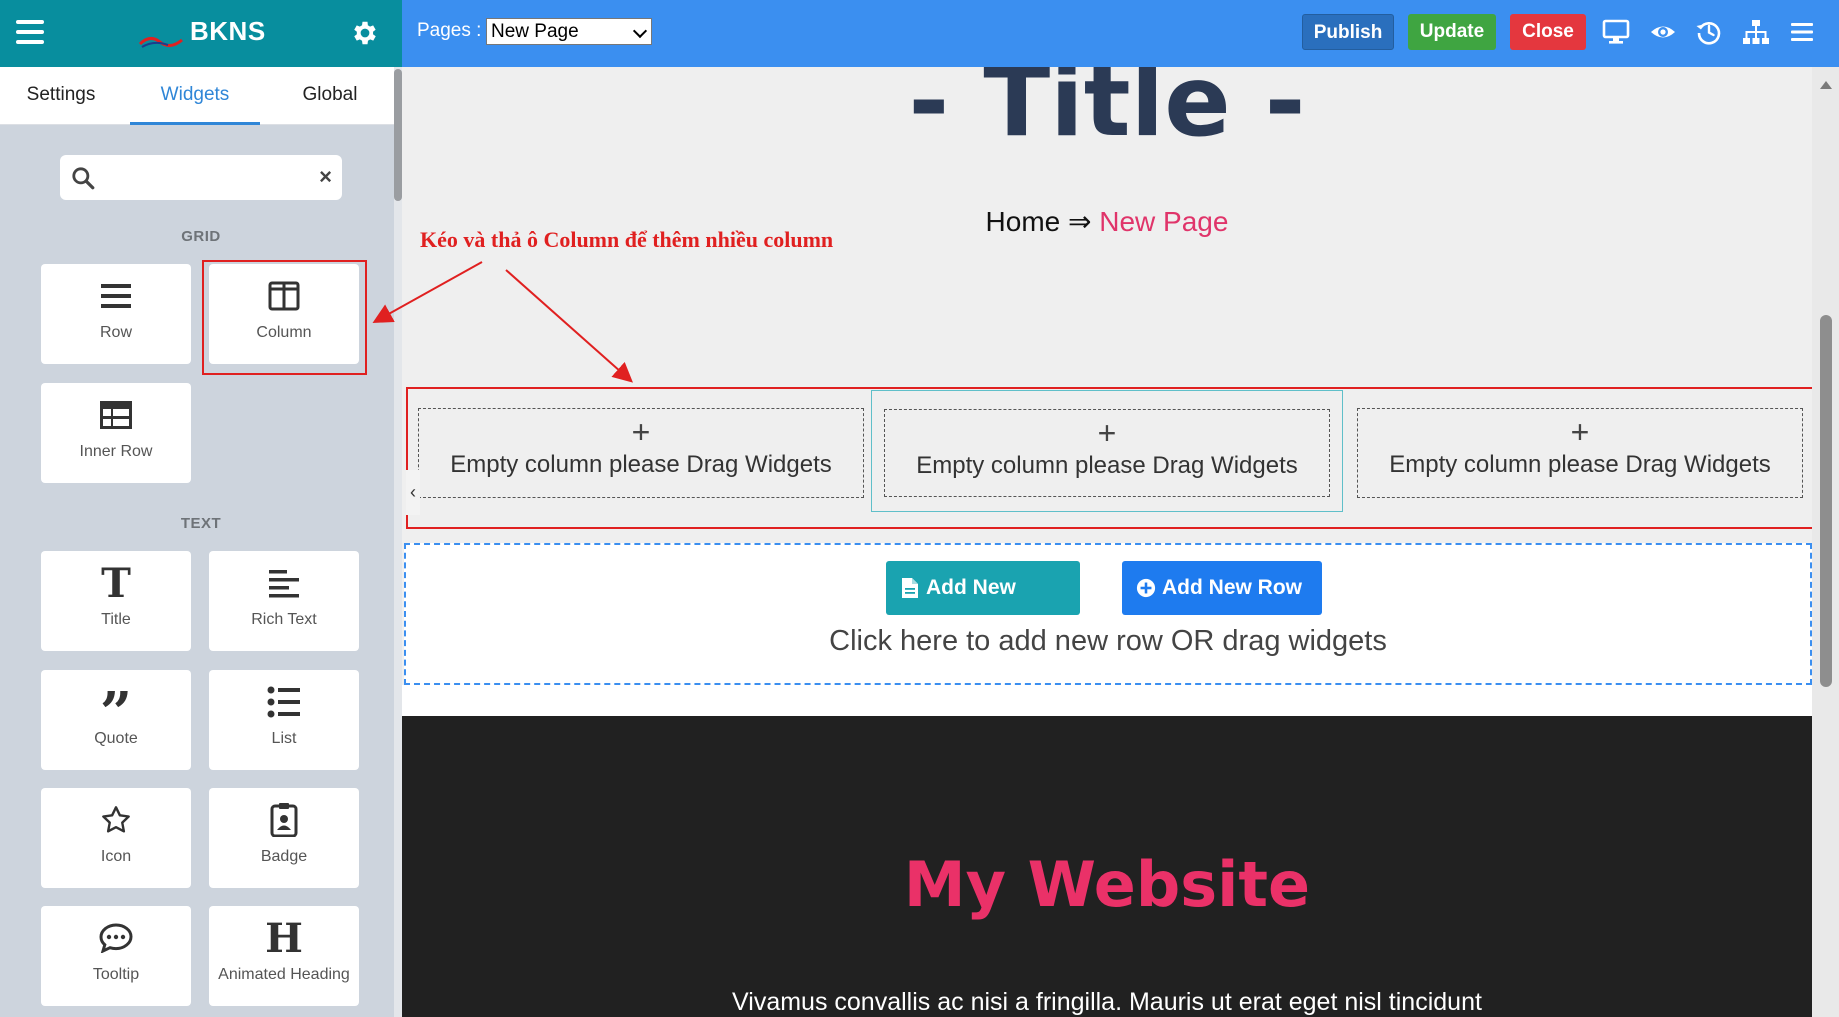  What do you see at coordinates (1146, 588) in the screenshot?
I see `plus-circle-icon` at bounding box center [1146, 588].